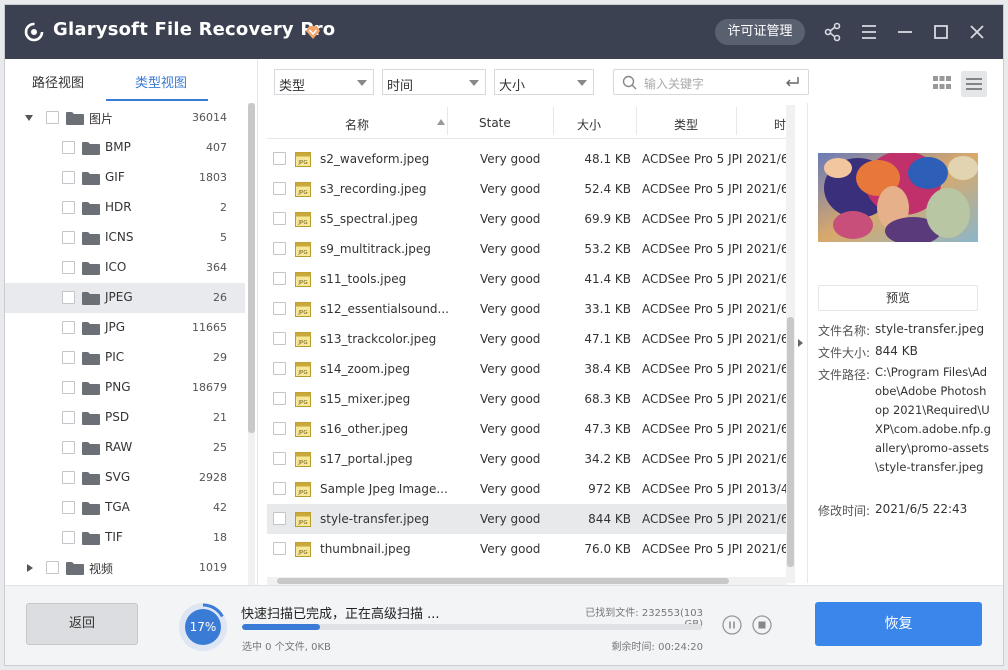 This screenshot has width=1008, height=670. What do you see at coordinates (125, 538) in the screenshot?
I see `tree-item: TIF 18` at bounding box center [125, 538].